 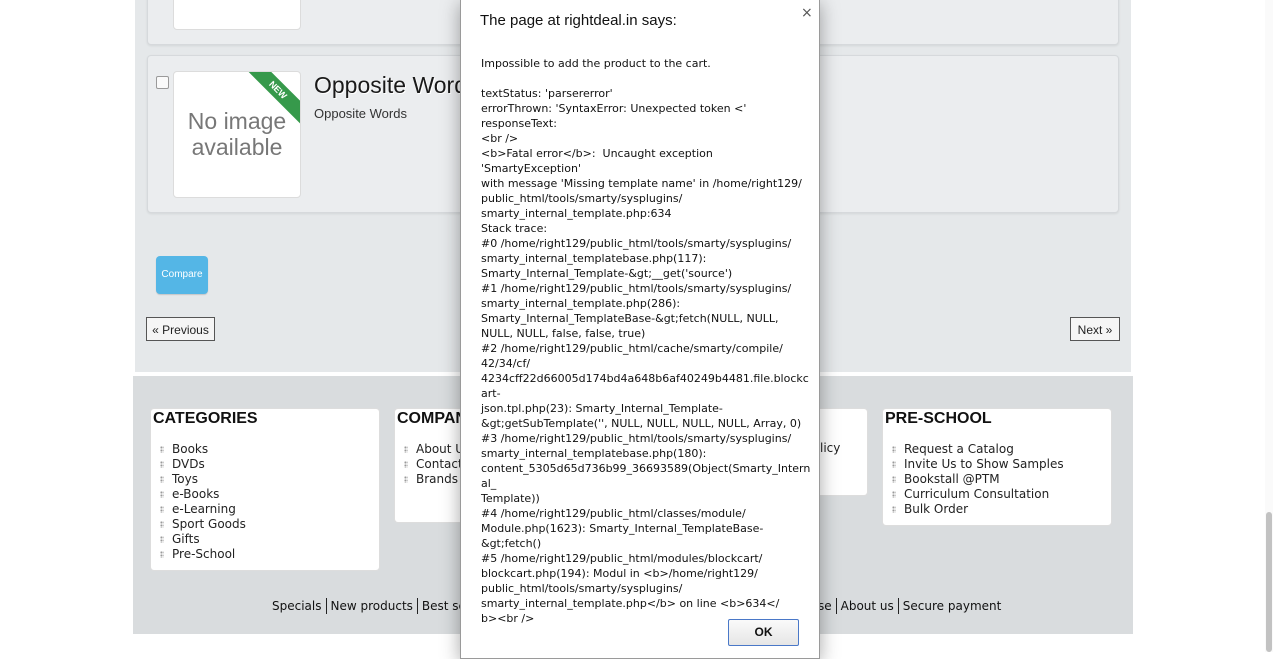 What do you see at coordinates (432, 418) in the screenshot?
I see `footer-company-heading: COMPAN` at bounding box center [432, 418].